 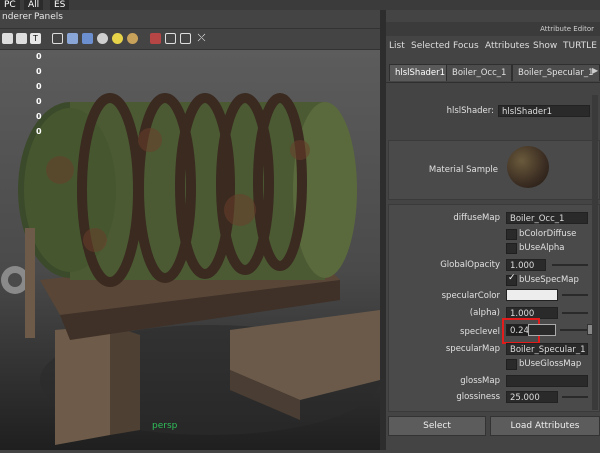 I want to click on diffusemap-field: Boiler_Occ_1, so click(x=547, y=218).